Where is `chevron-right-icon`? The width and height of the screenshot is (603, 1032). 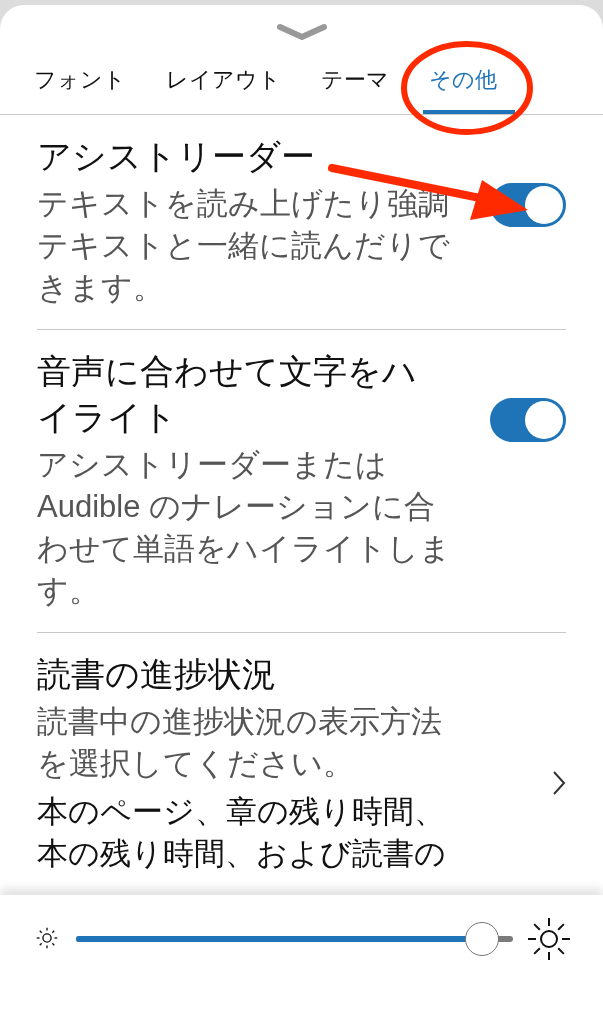 chevron-right-icon is located at coordinates (559, 783).